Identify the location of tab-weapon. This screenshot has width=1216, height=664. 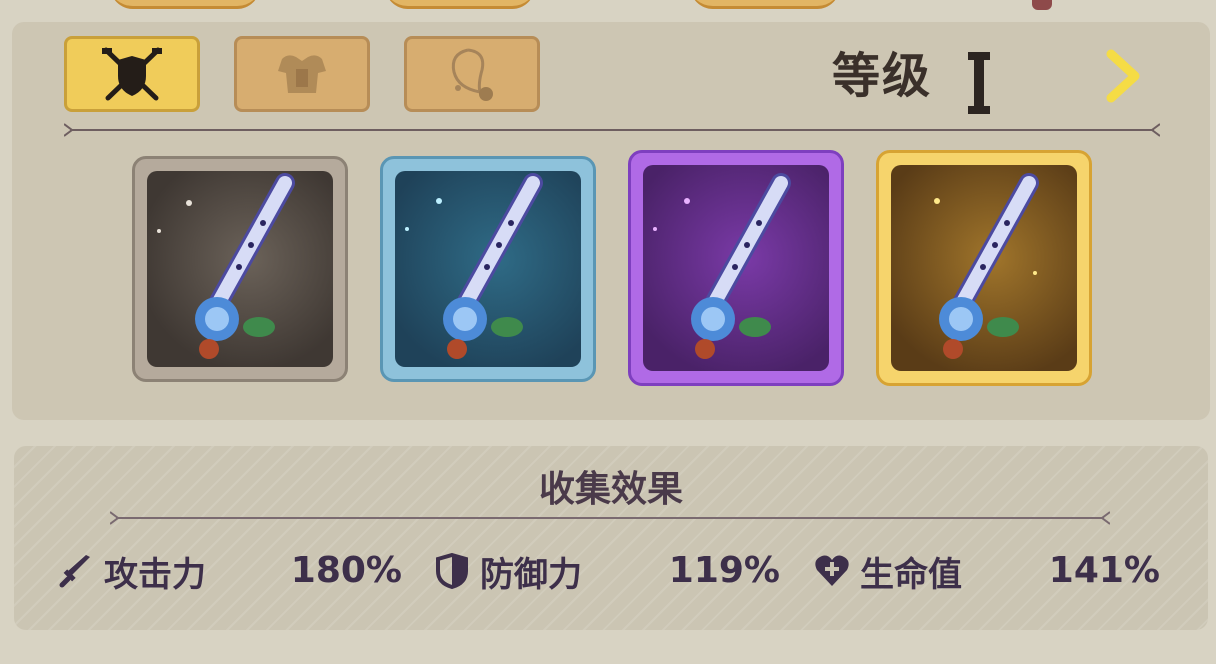
(132, 74).